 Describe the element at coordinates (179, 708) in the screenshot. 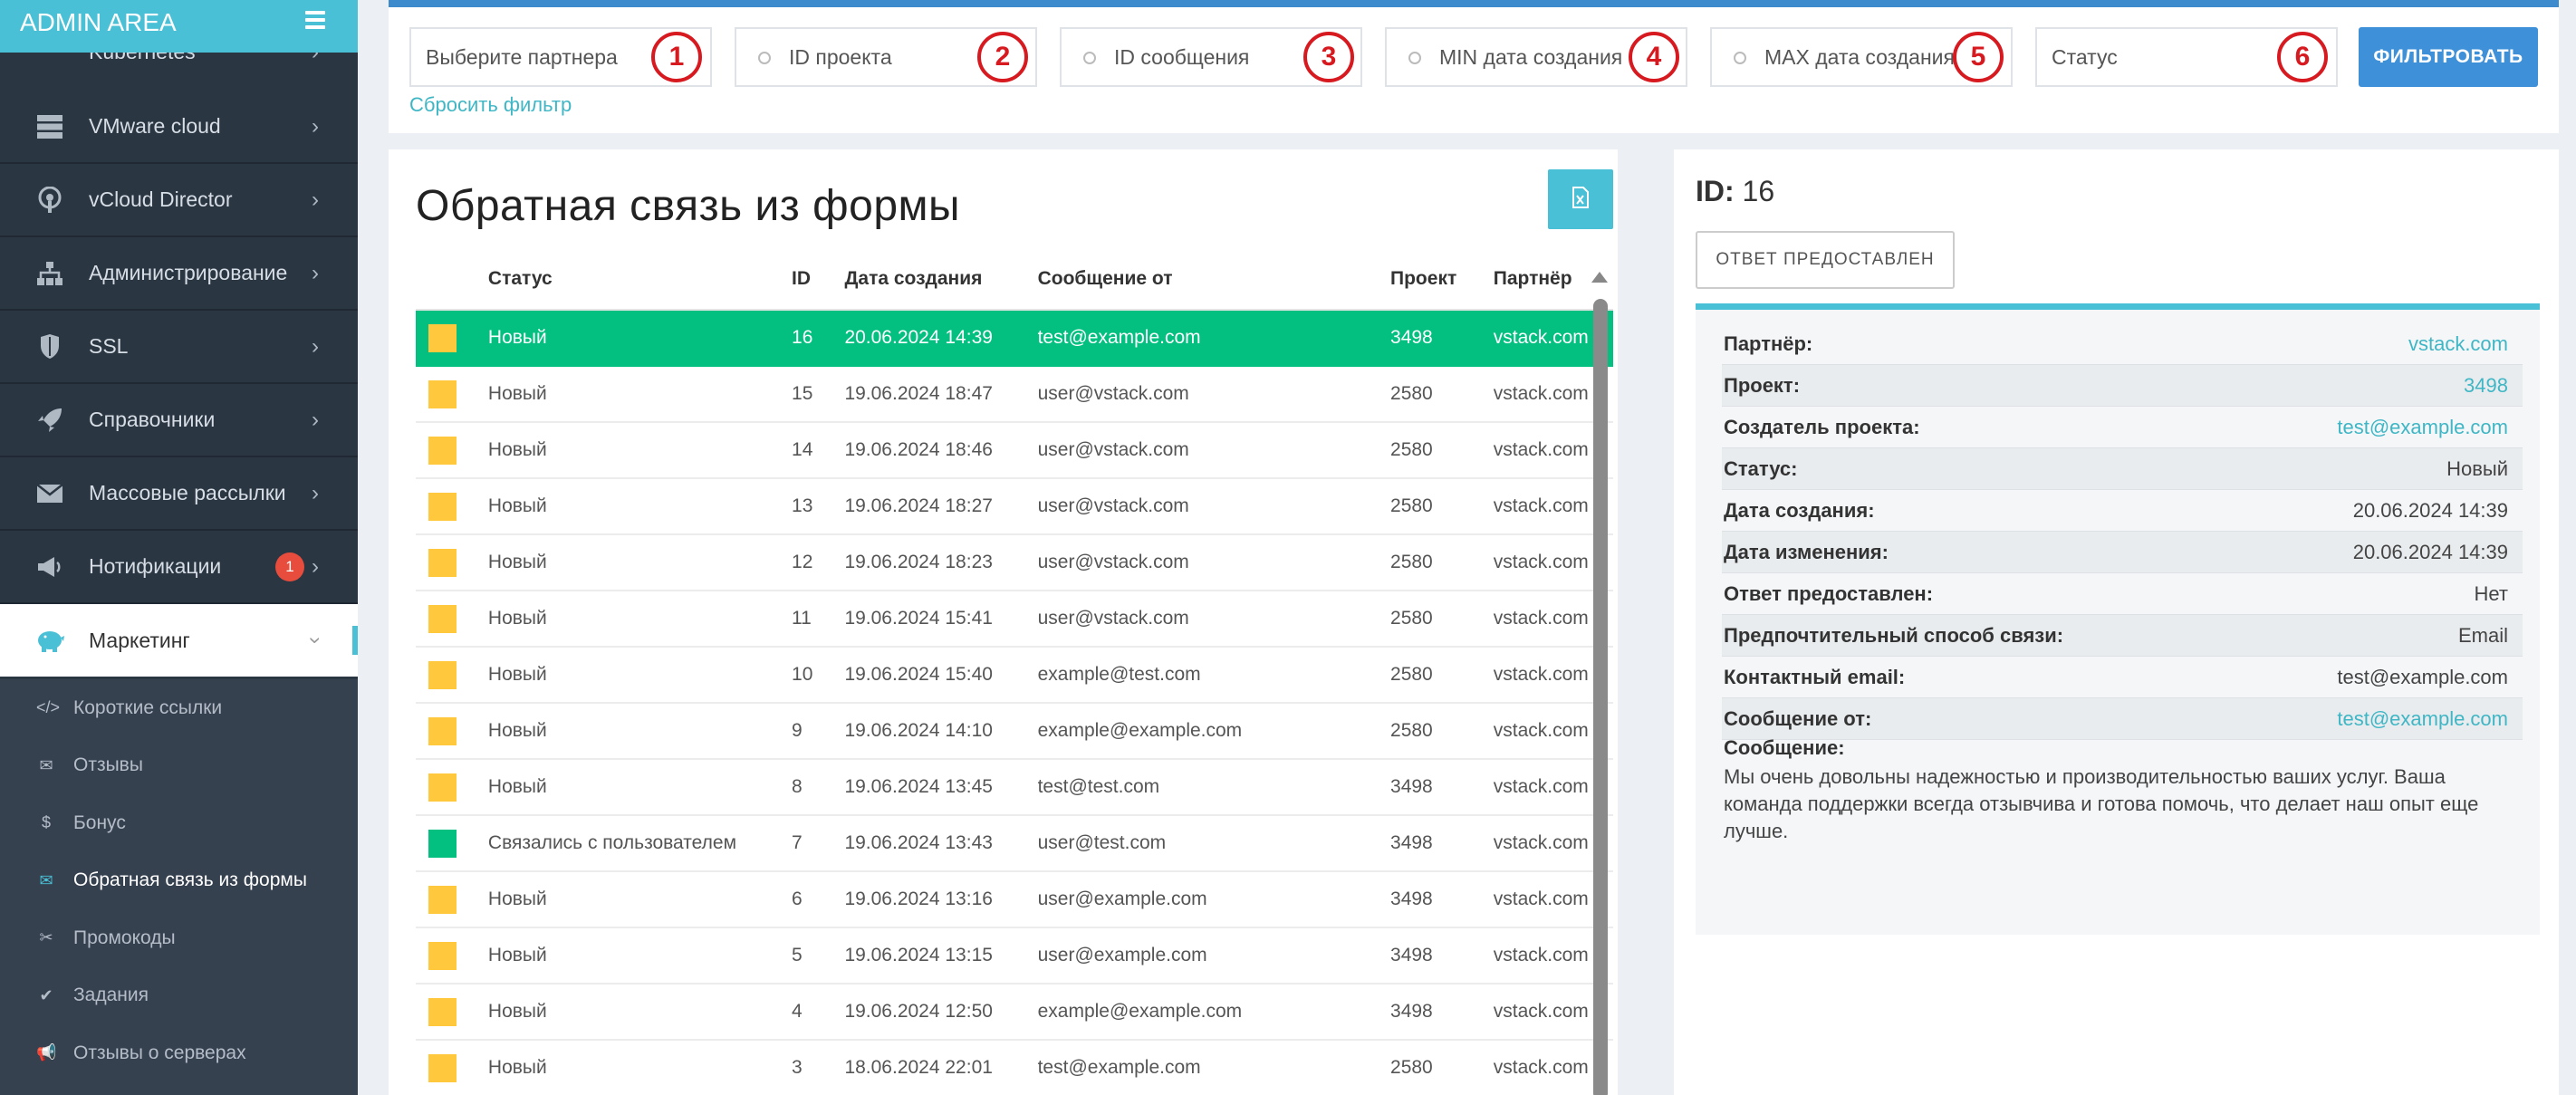

I see `submenu-item-short-links: </> Короткие ссылки` at that location.